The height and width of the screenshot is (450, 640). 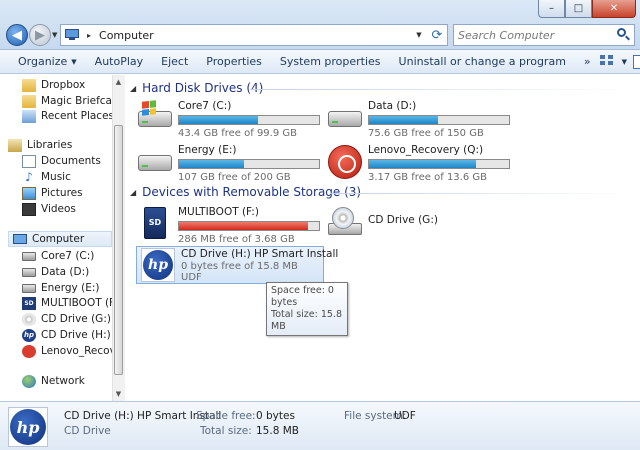 I want to click on sidebar-item-lenovo-recovery: Lenovo_Recovery, so click(x=73, y=351).